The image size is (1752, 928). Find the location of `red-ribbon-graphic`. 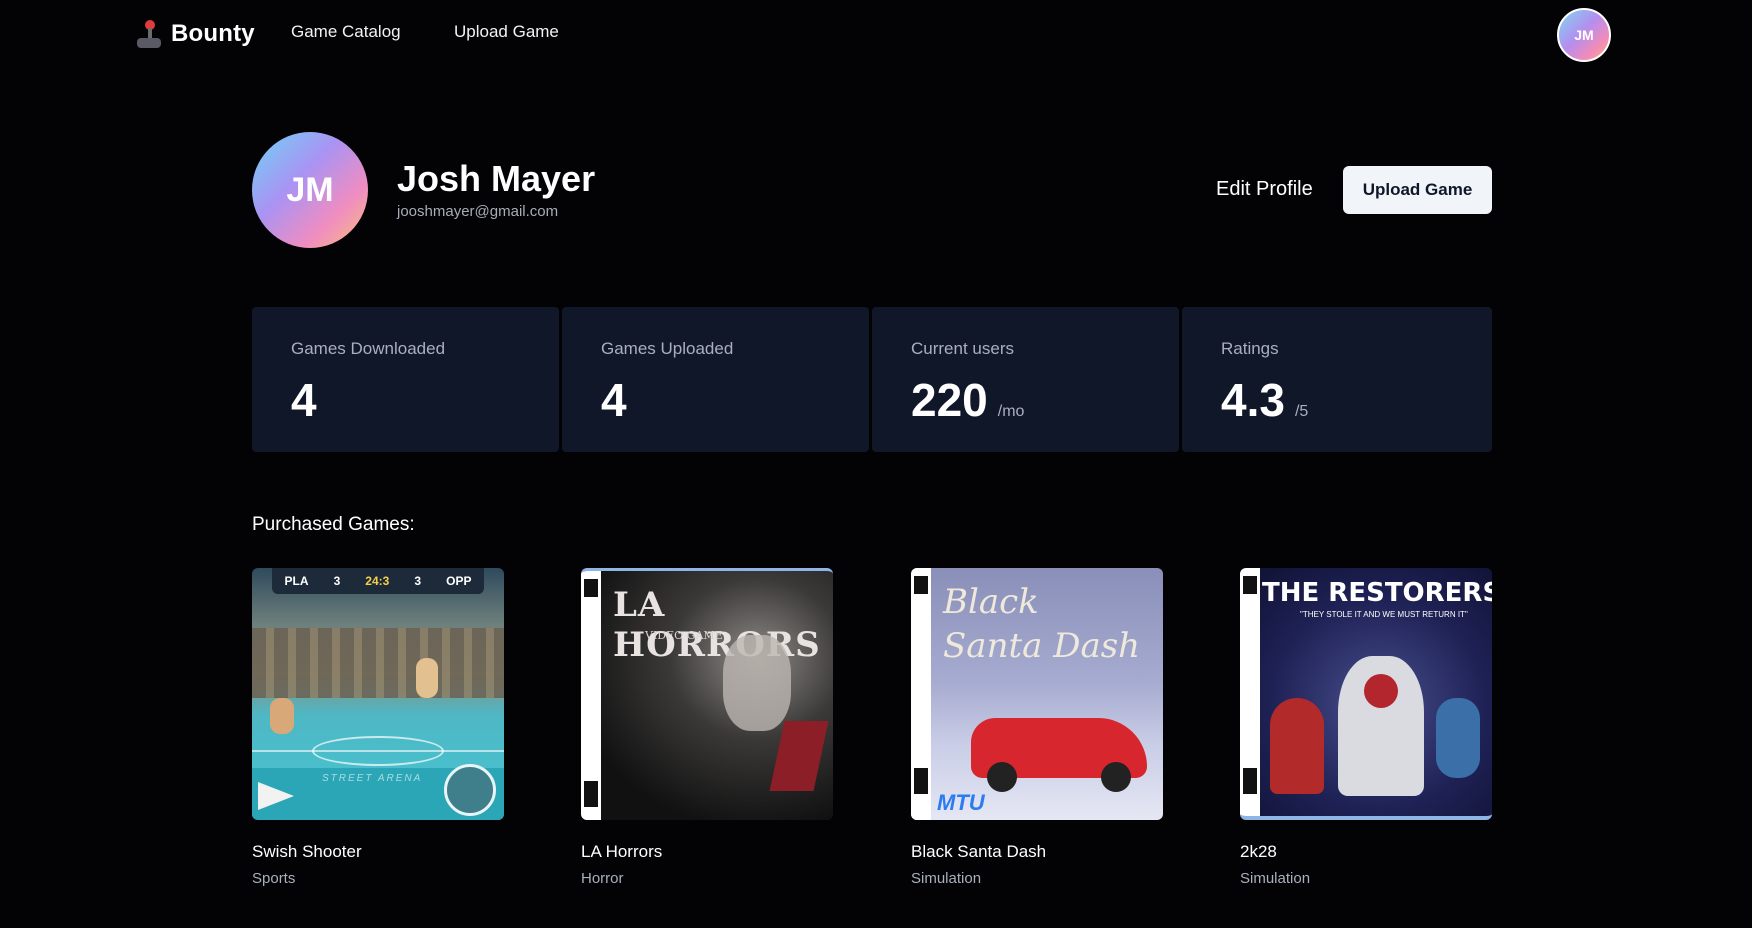

red-ribbon-graphic is located at coordinates (799, 756).